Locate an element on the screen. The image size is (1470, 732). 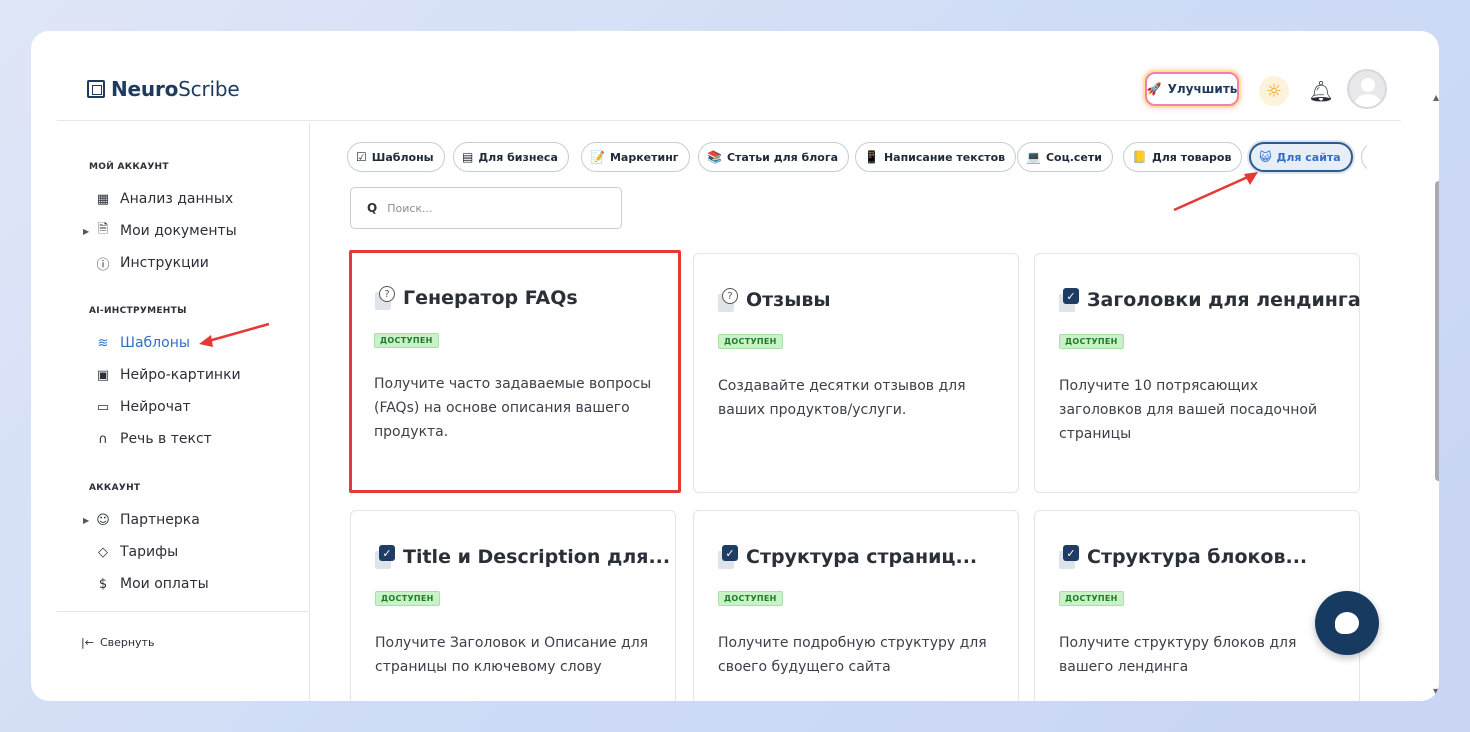
sidebar-item-neuro-chat: ▭ Нейрочат is located at coordinates (138, 407).